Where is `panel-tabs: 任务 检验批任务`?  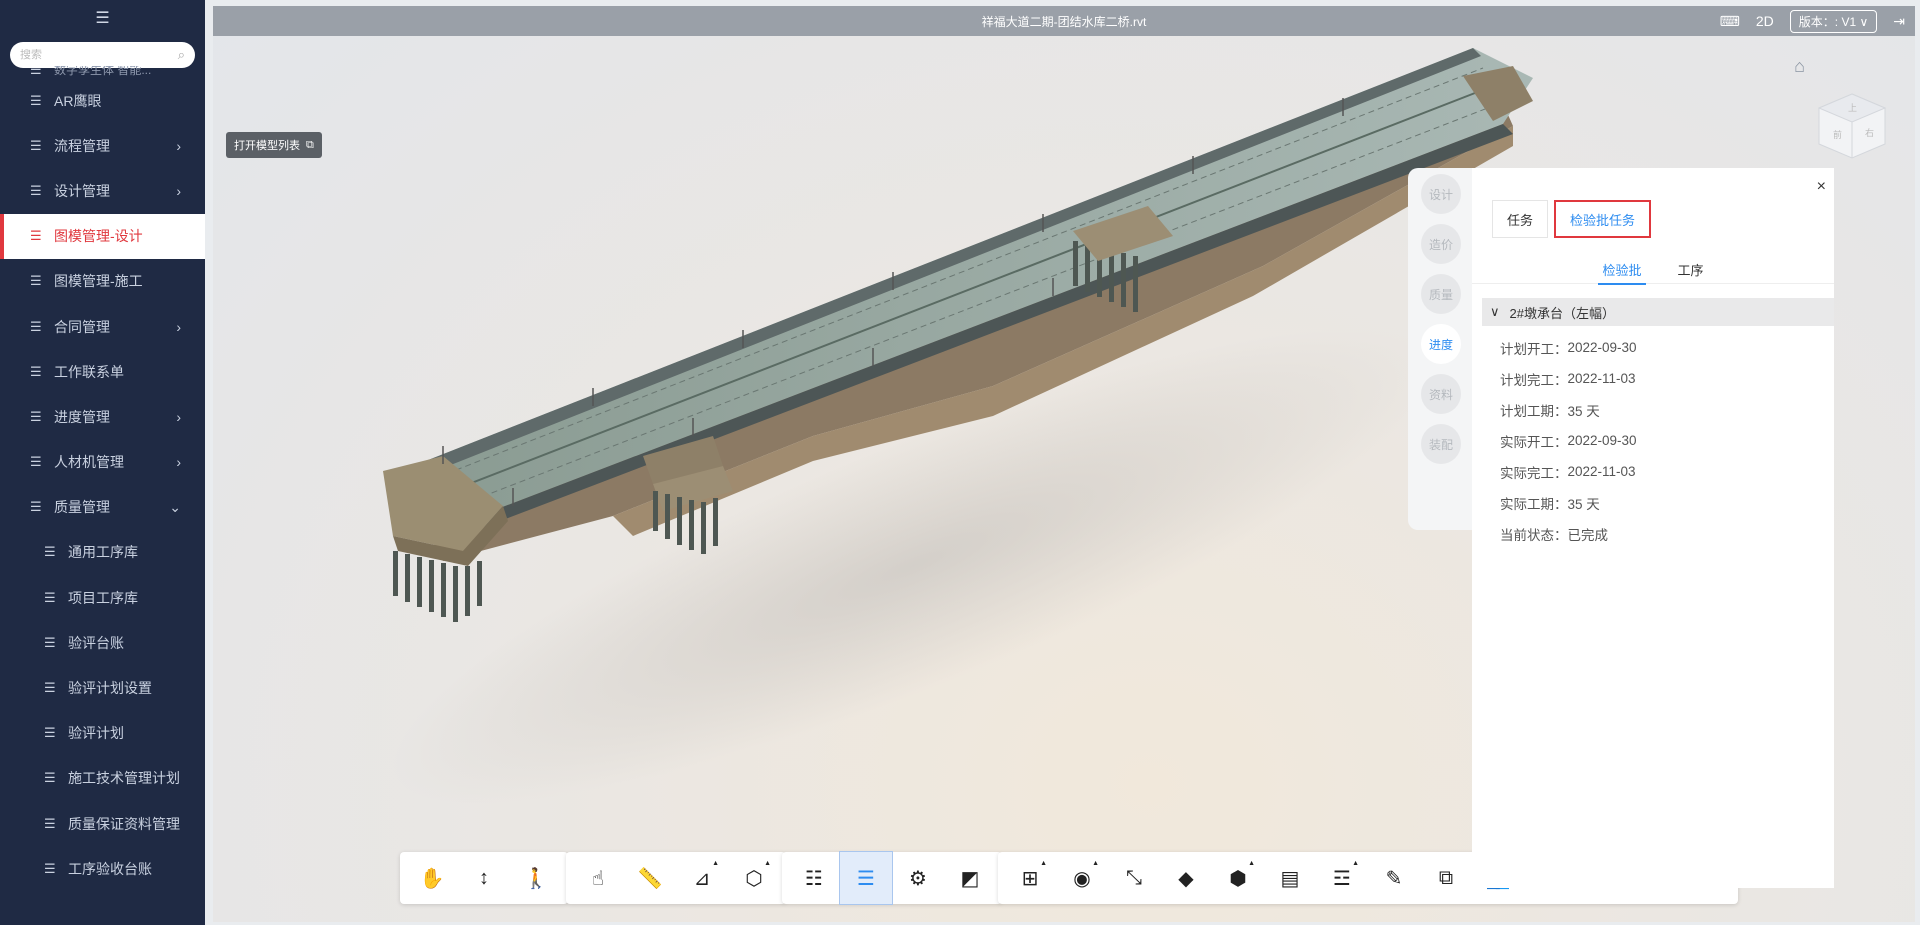
panel-tabs: 任务 检验批任务 is located at coordinates (1572, 219).